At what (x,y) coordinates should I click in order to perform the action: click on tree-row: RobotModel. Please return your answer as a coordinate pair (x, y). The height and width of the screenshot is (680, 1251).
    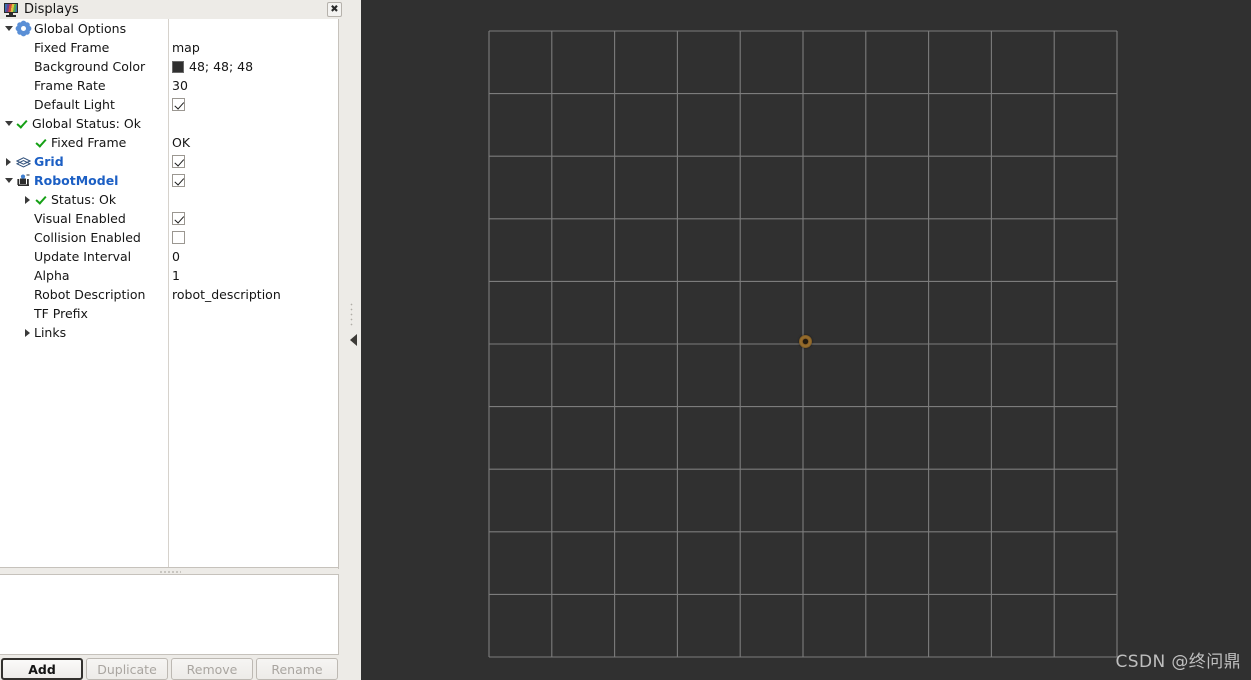
    Looking at the image, I should click on (169, 180).